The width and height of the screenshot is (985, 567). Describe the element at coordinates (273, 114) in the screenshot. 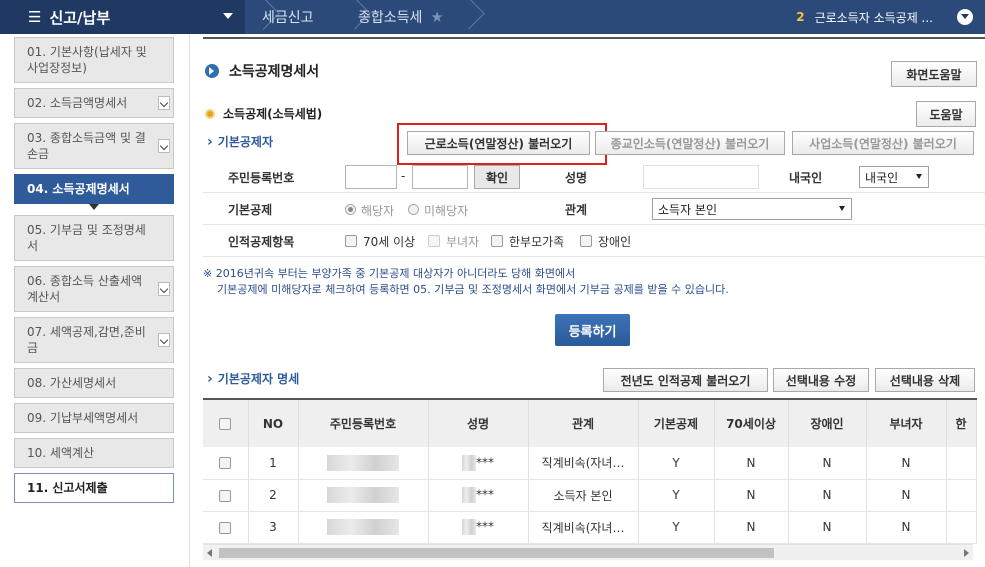

I see `section-title-text: 소득공제(소득세법)` at that location.